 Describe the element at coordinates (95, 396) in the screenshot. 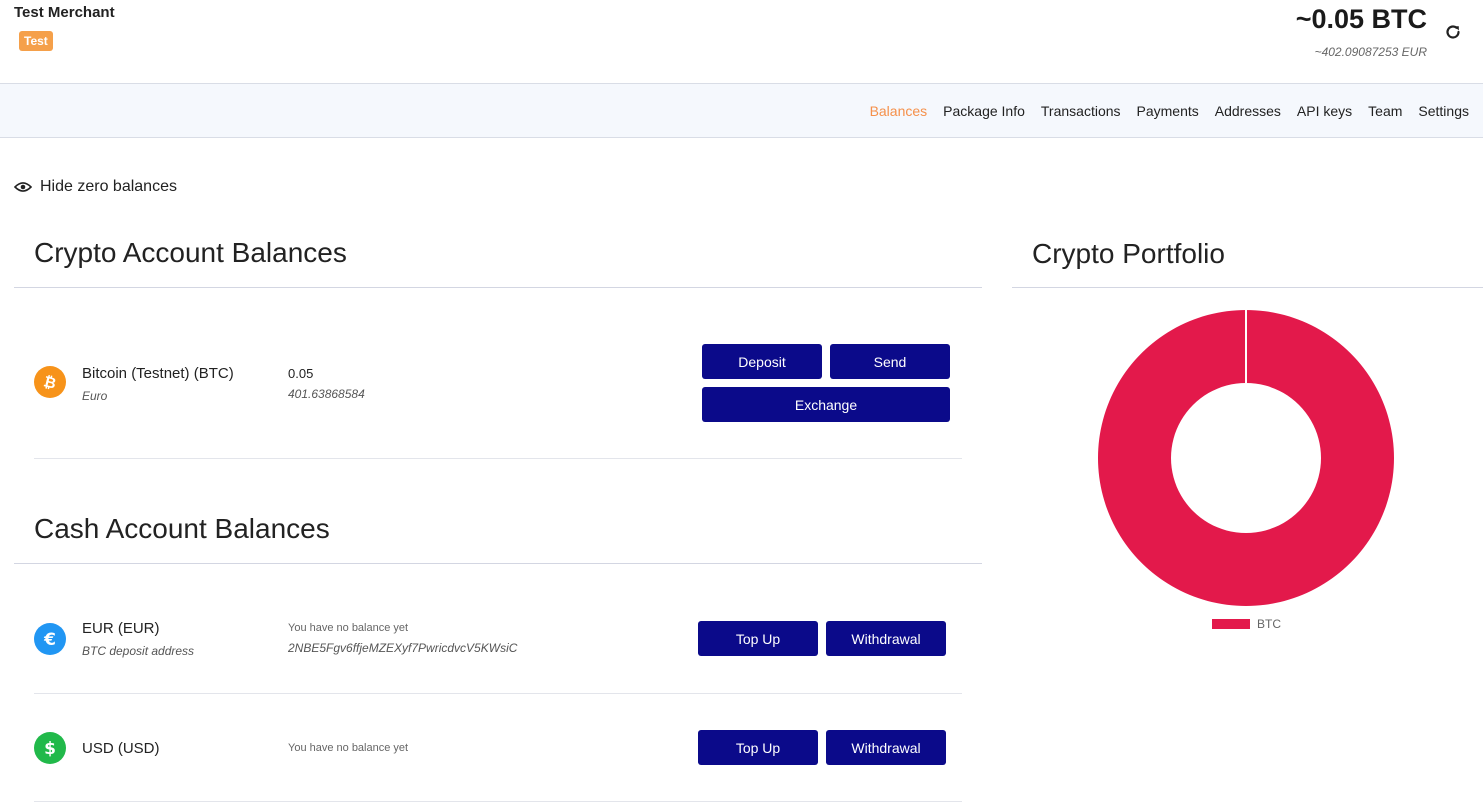

I see `btc-account-fiat-label: Euro` at that location.